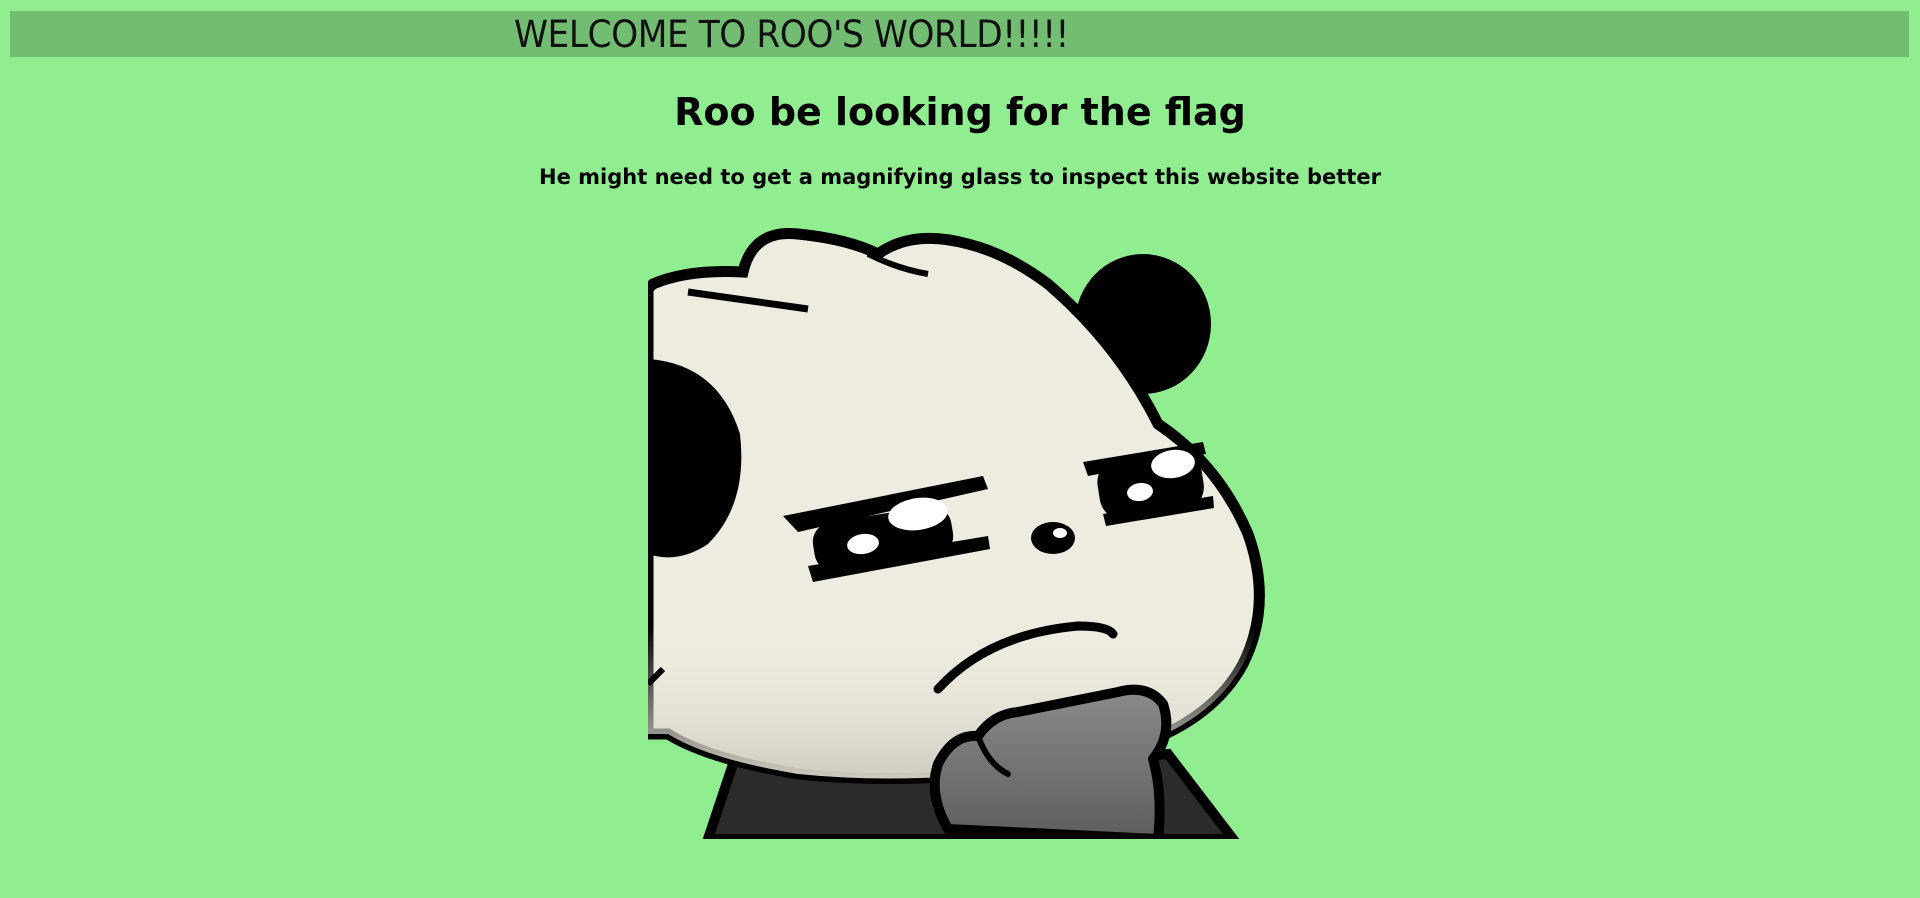 This screenshot has width=1920, height=898. Describe the element at coordinates (791, 34) in the screenshot. I see `banner-text: WELCOME TO ROO'S WORLD!!!!!` at that location.